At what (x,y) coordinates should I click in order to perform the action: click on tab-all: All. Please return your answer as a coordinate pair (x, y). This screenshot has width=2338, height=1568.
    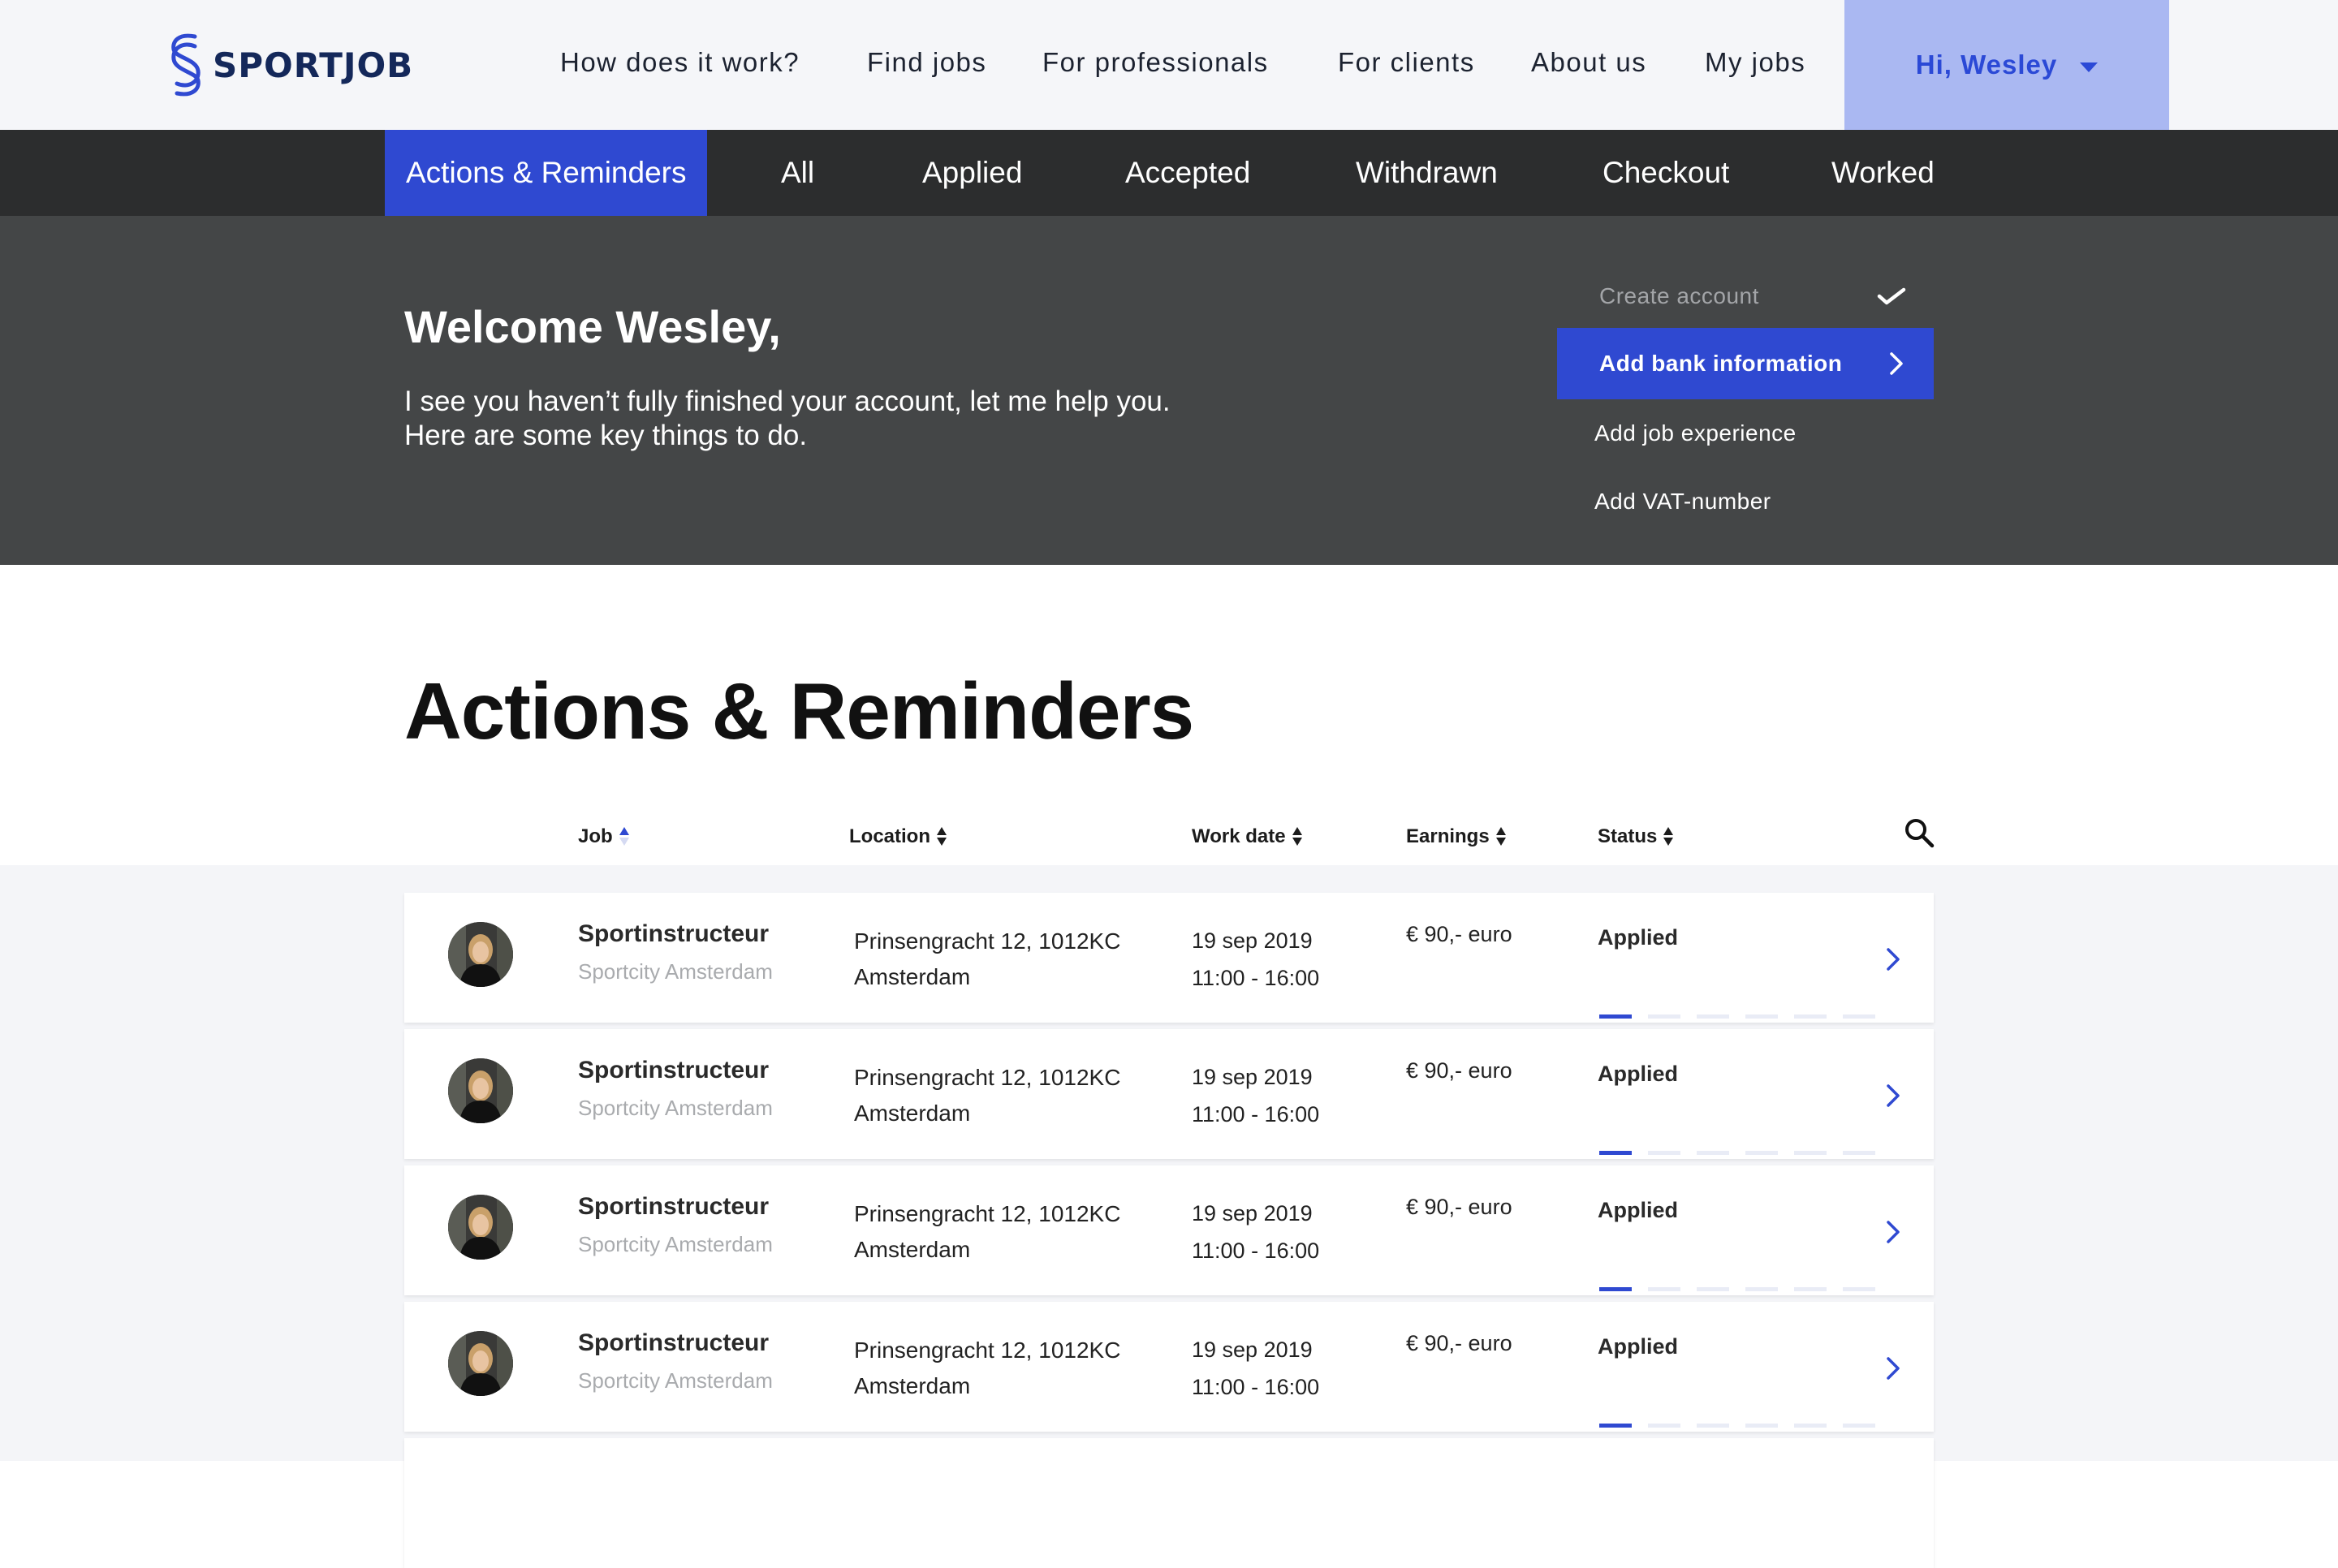
    Looking at the image, I should click on (797, 173).